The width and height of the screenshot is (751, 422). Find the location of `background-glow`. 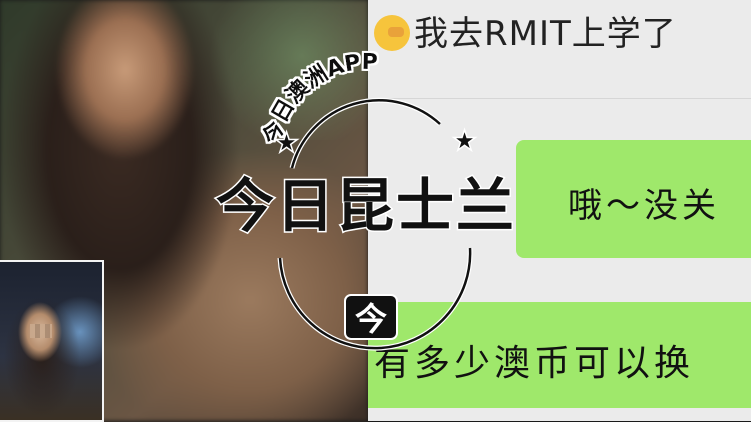

background-glow is located at coordinates (285, 70).